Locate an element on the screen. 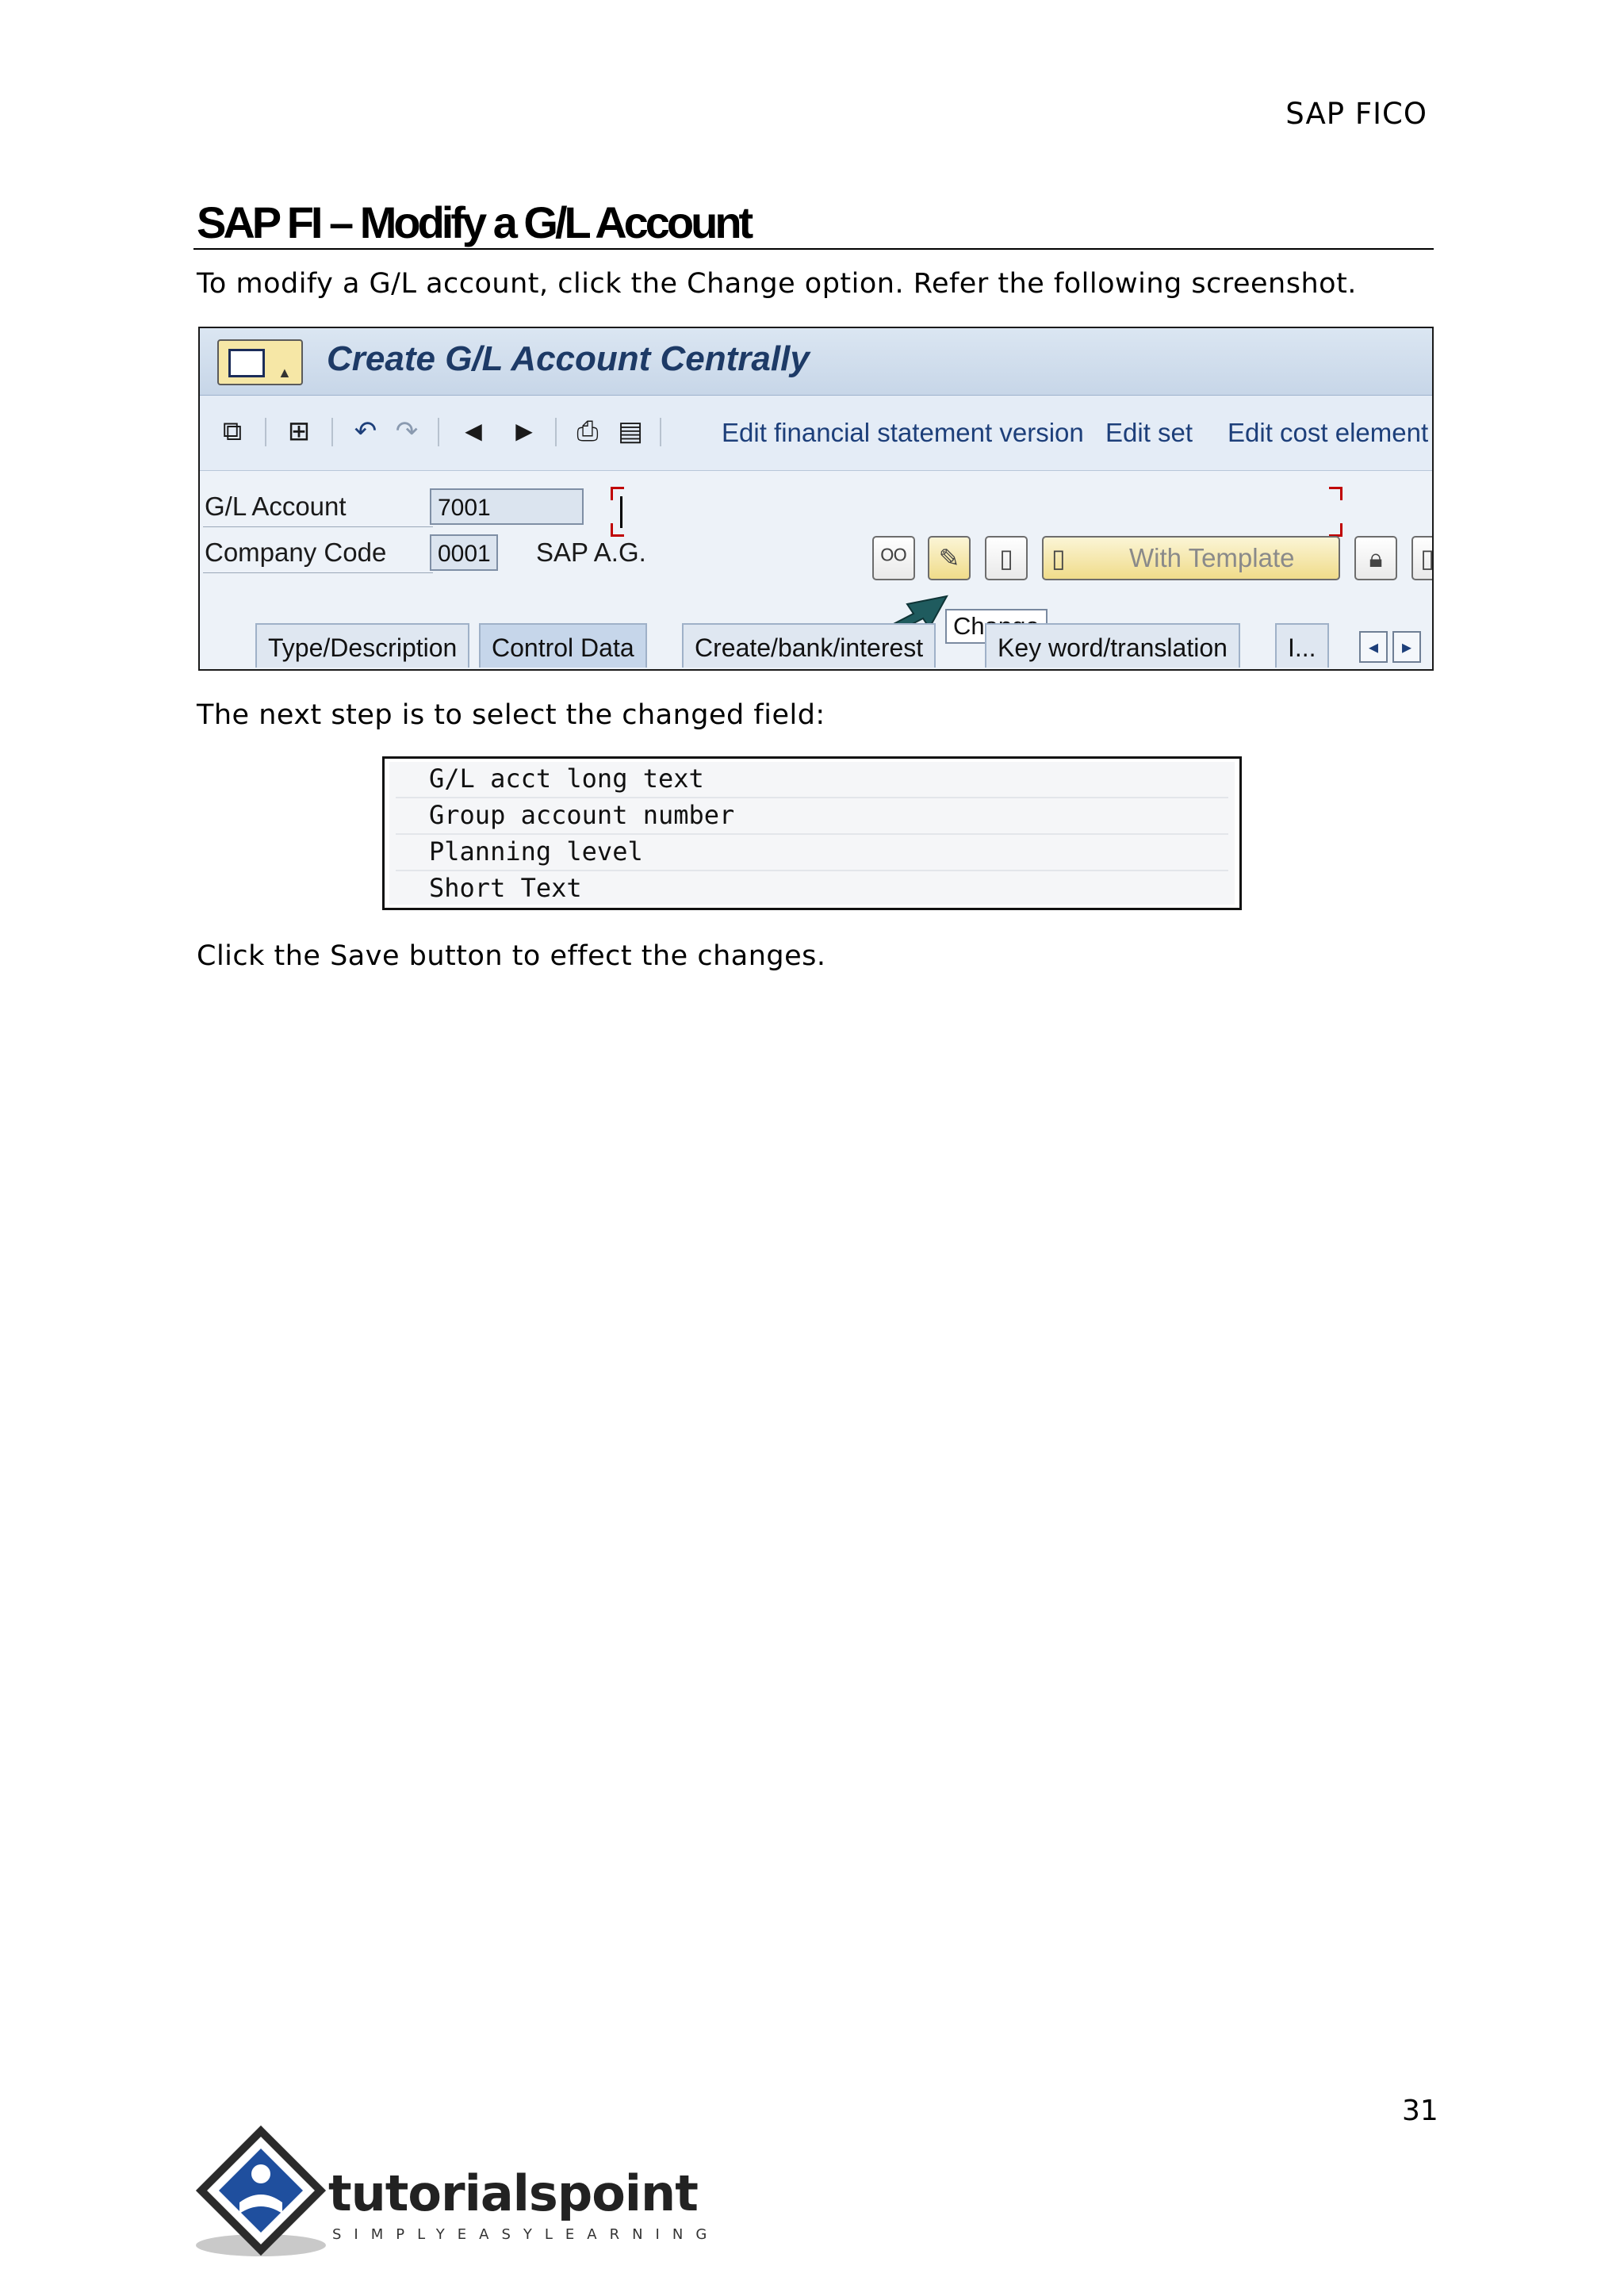 The height and width of the screenshot is (2296, 1624). print-icon: ⎙ is located at coordinates (588, 431).